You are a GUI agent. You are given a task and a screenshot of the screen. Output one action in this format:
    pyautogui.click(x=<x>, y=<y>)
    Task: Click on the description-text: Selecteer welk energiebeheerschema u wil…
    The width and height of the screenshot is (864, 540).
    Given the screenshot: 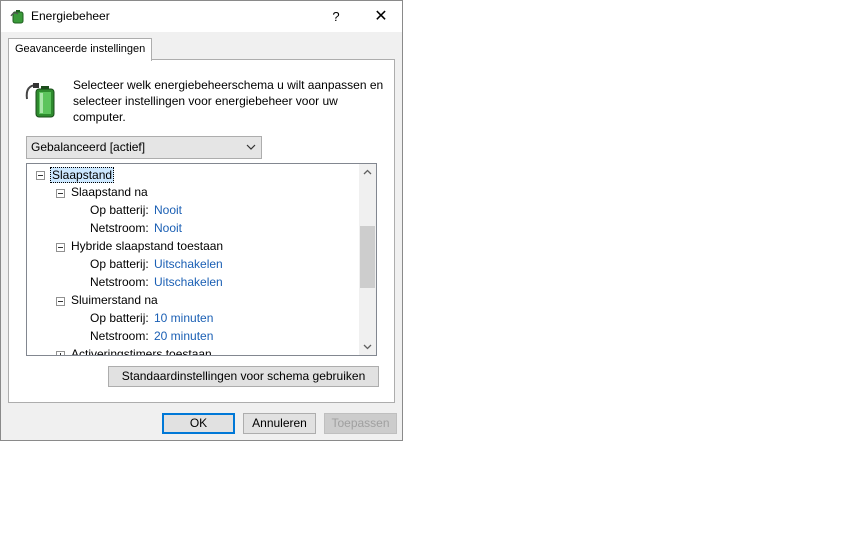 What is the action you would take?
    pyautogui.click(x=228, y=101)
    